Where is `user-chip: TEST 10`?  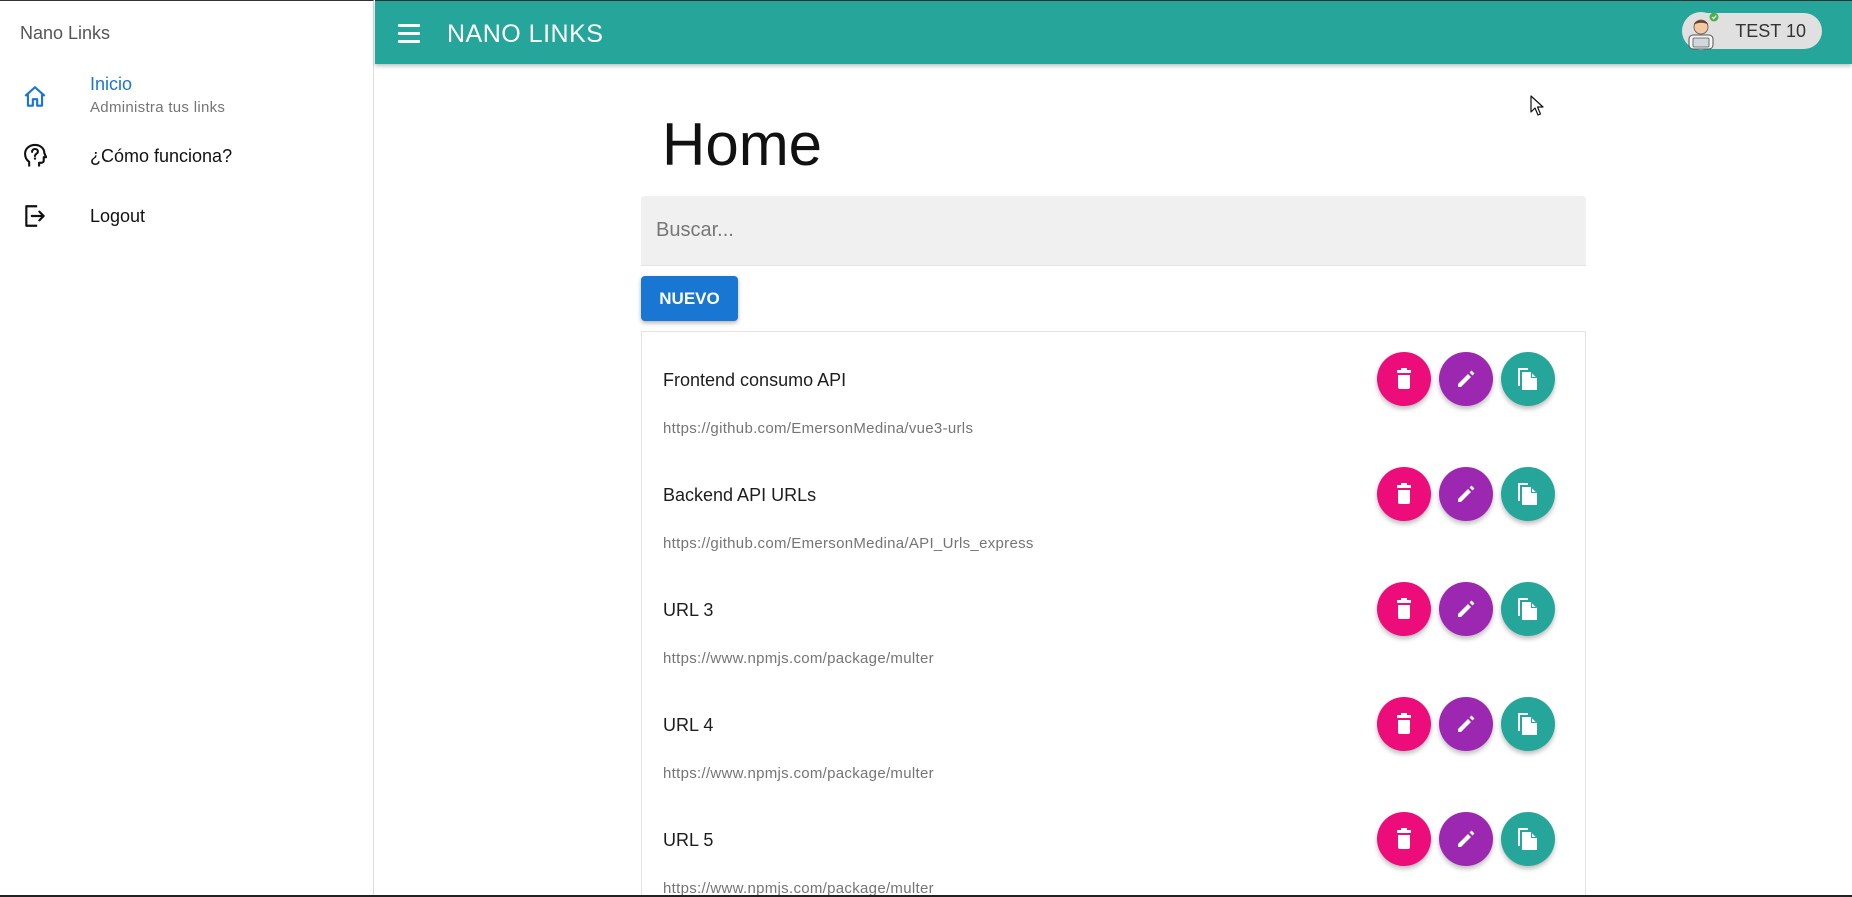
user-chip: TEST 10 is located at coordinates (1751, 31).